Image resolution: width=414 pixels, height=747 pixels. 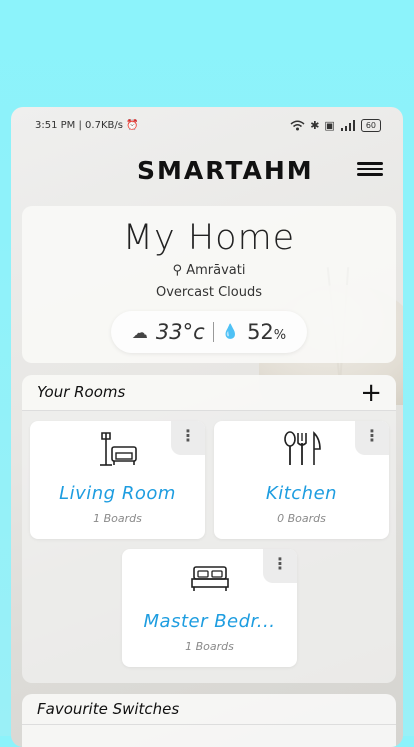 I want to click on alarm-icon: ⏰, so click(x=132, y=125).